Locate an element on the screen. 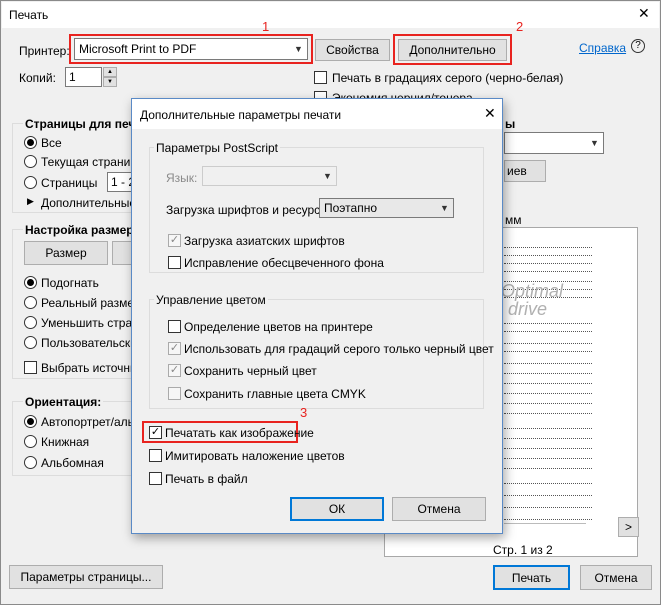  next-page-button: > is located at coordinates (628, 527).